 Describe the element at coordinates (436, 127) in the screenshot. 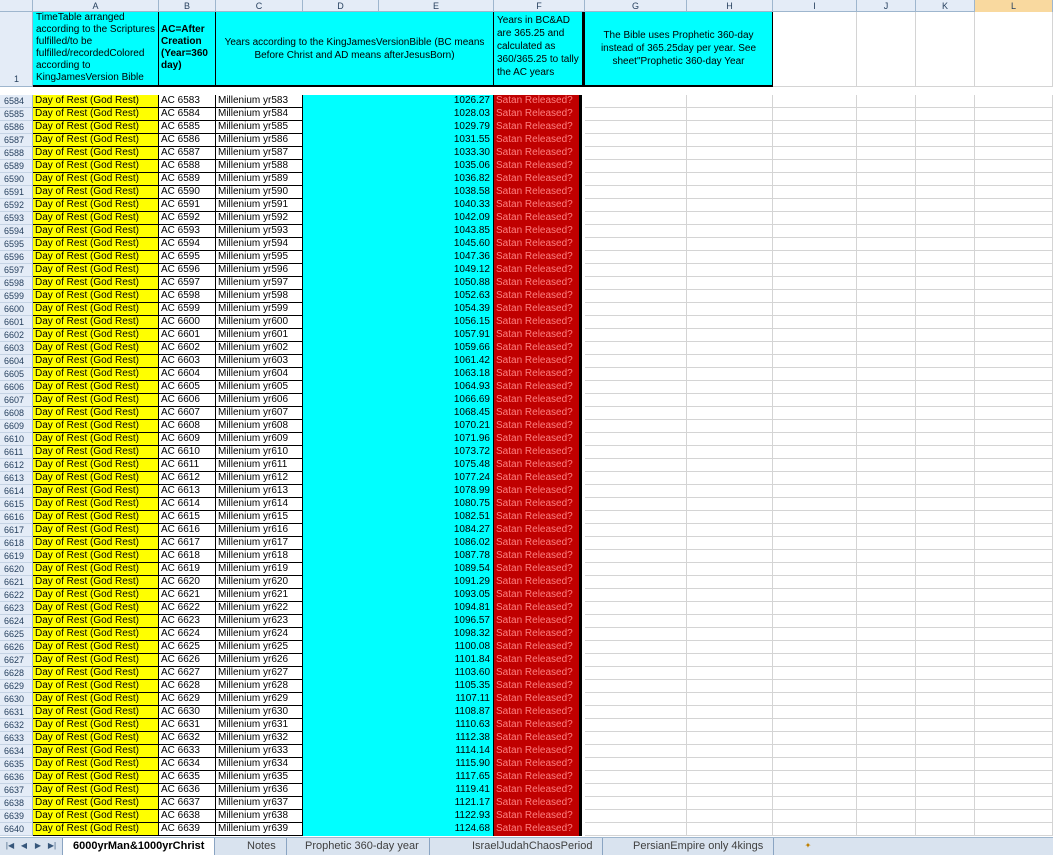

I see `cell-e: 1029.79` at that location.